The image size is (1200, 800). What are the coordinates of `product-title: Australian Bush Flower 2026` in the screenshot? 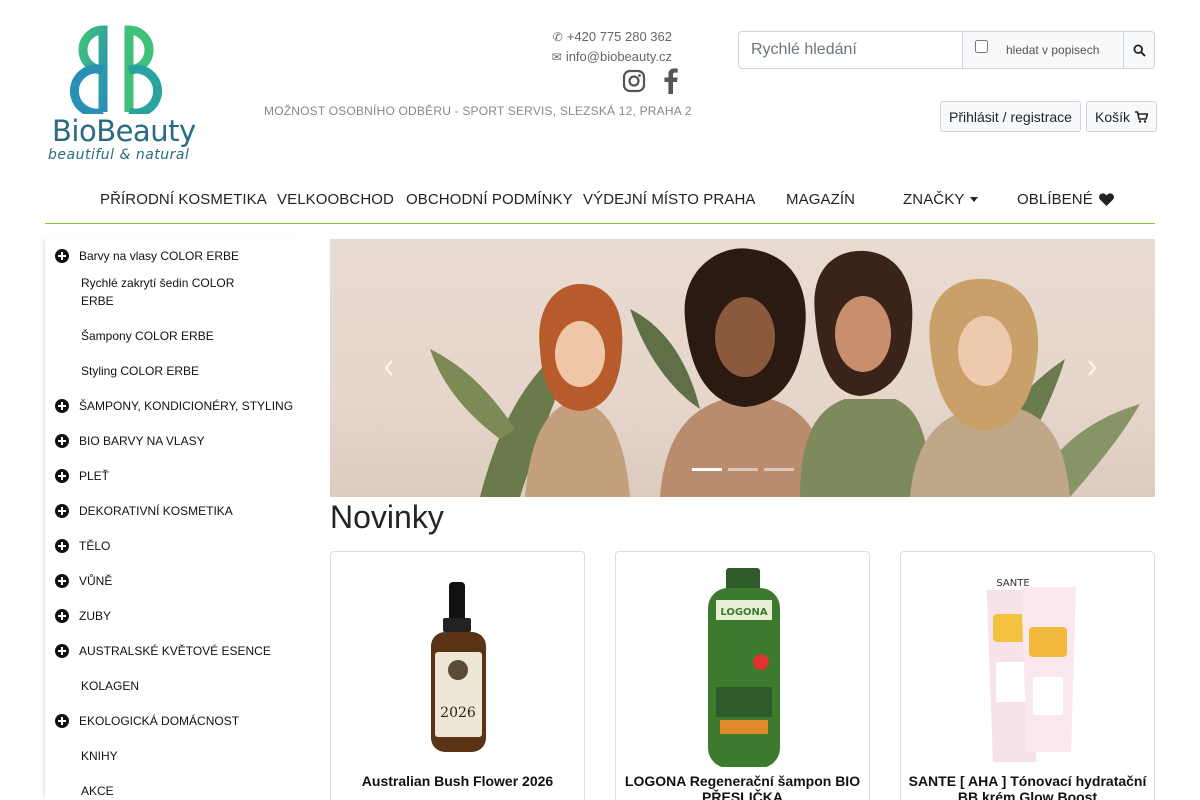 It's located at (457, 781).